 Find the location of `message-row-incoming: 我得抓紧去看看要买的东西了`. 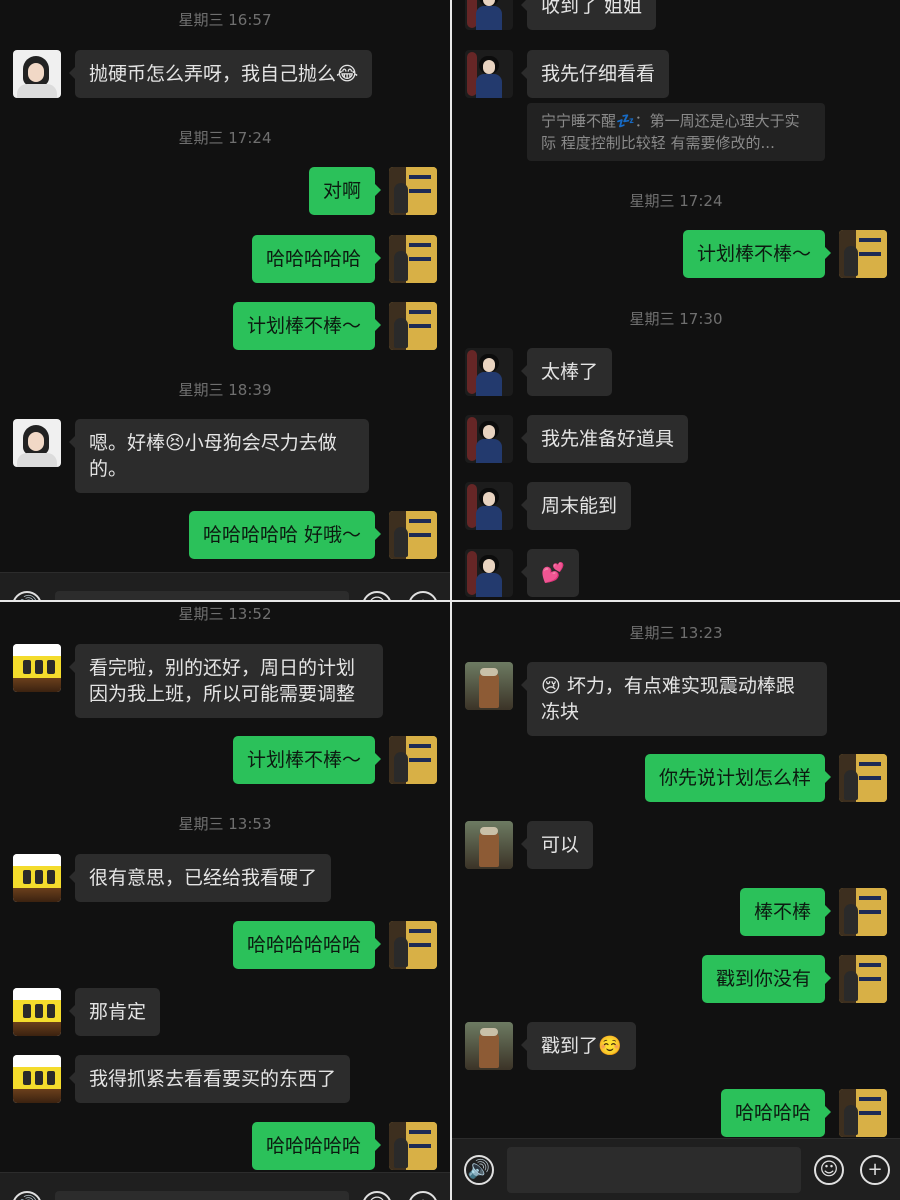

message-row-incoming: 我得抓紧去看看要买的东西了 is located at coordinates (213, 1080).